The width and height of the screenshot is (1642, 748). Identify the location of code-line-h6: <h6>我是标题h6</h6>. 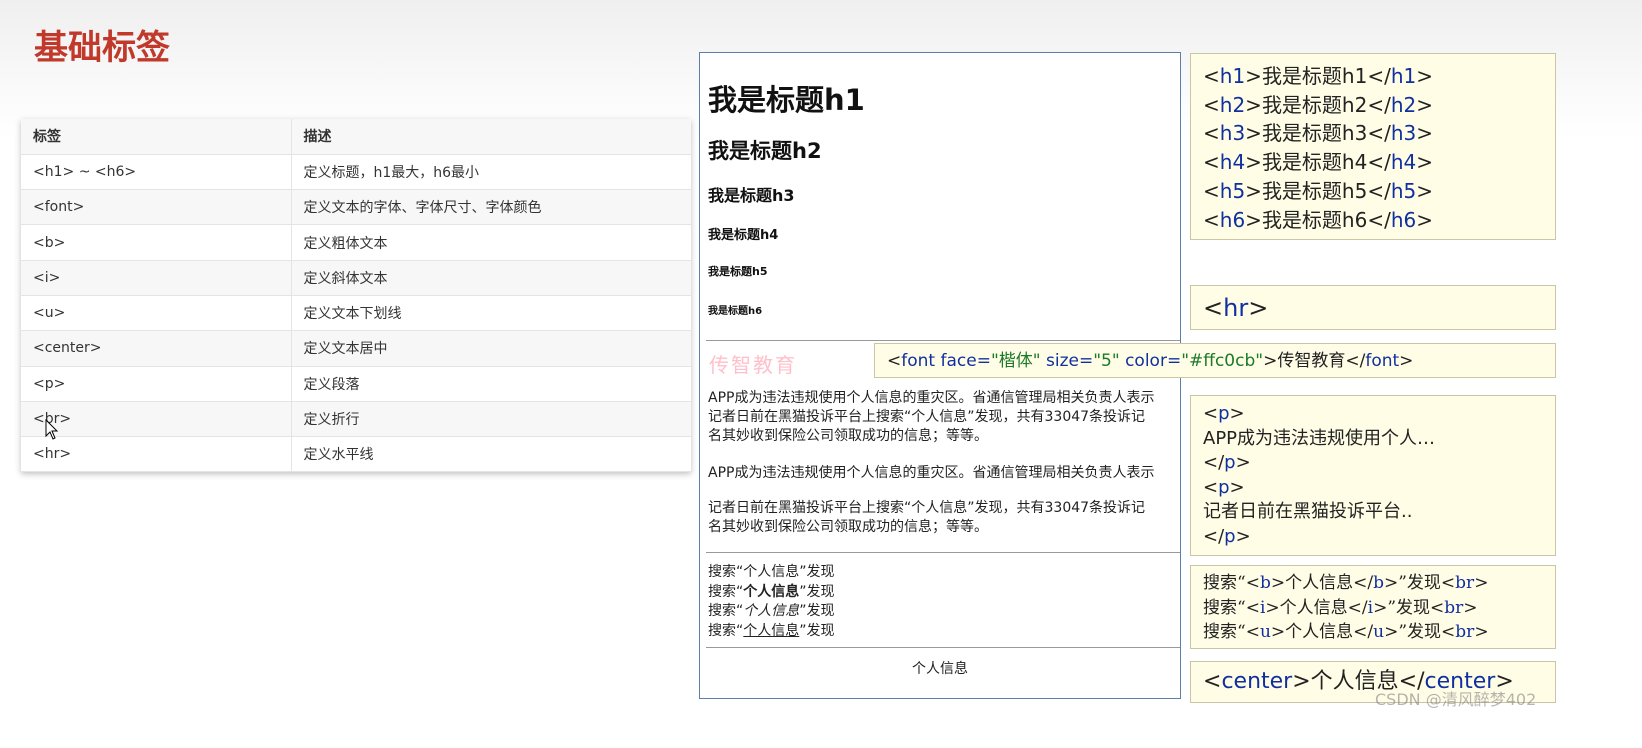
(1318, 219).